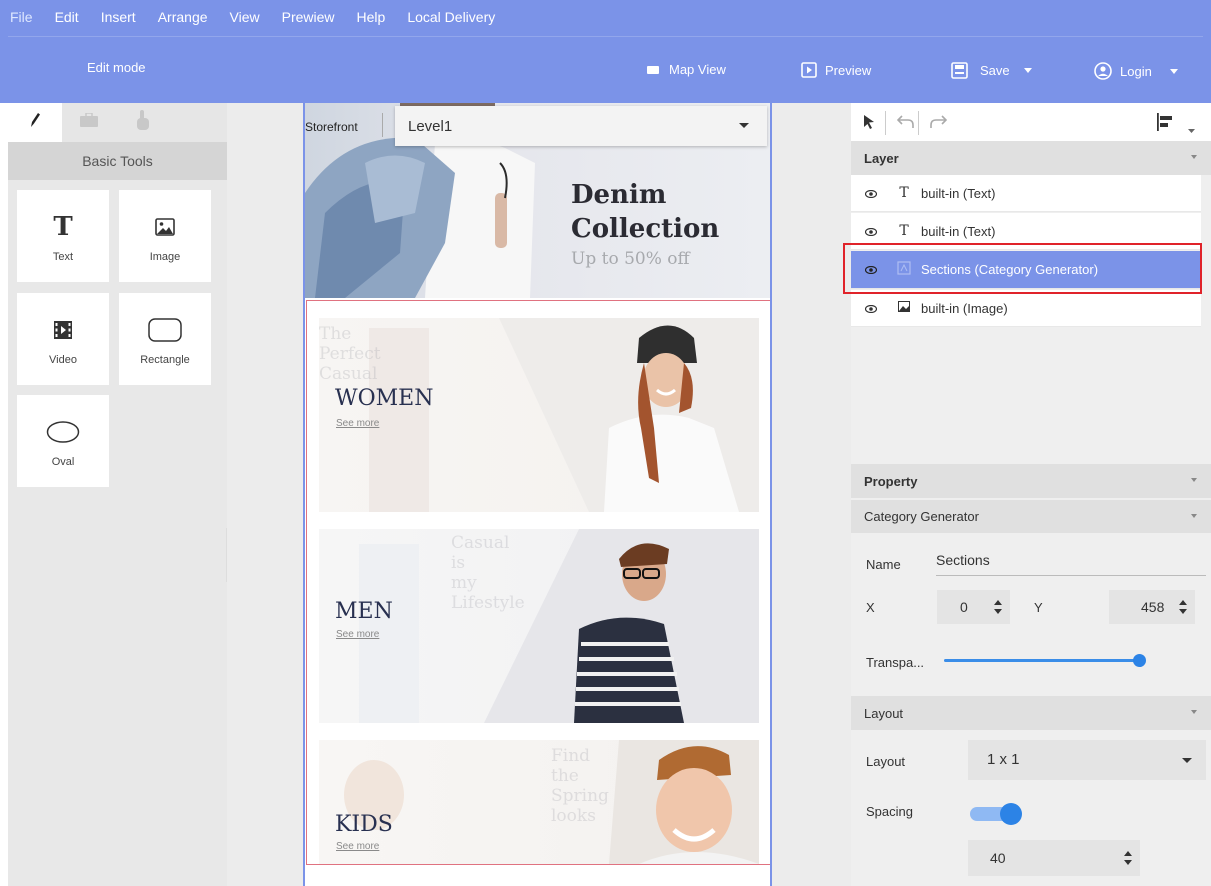 This screenshot has width=1211, height=886. What do you see at coordinates (938, 123) in the screenshot?
I see `redo-icon` at bounding box center [938, 123].